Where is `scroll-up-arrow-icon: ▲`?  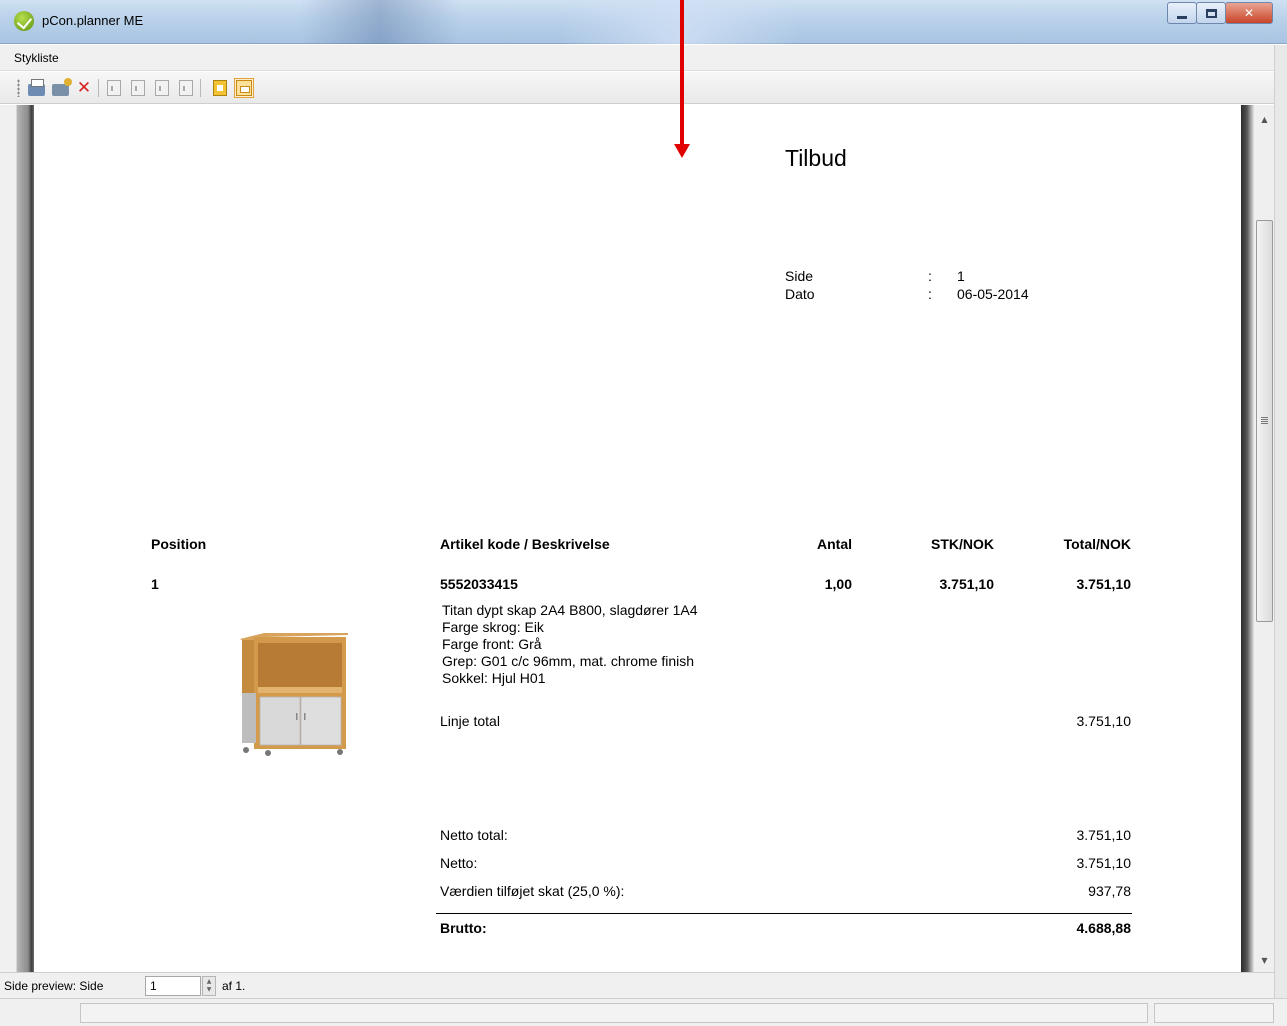
scroll-up-arrow-icon: ▲ is located at coordinates (1264, 119).